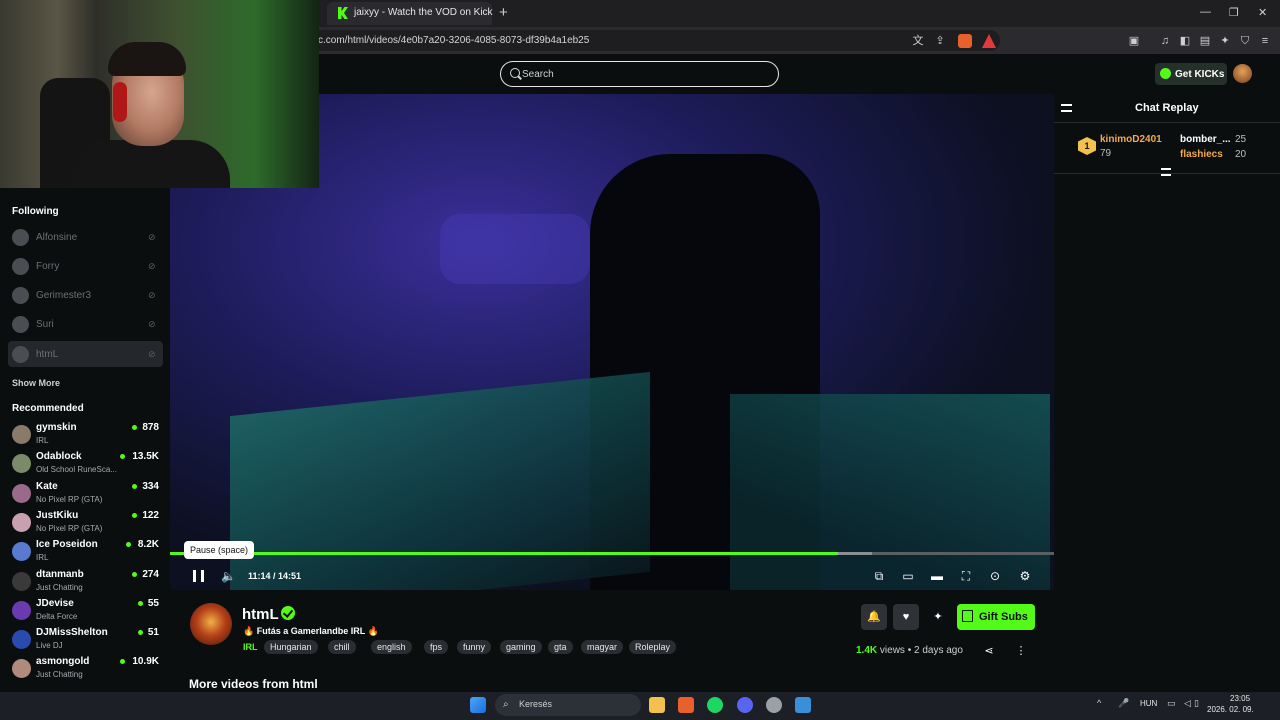 The image size is (1280, 720). What do you see at coordinates (874, 617) in the screenshot?
I see `notification-bell-icon: 🔔` at bounding box center [874, 617].